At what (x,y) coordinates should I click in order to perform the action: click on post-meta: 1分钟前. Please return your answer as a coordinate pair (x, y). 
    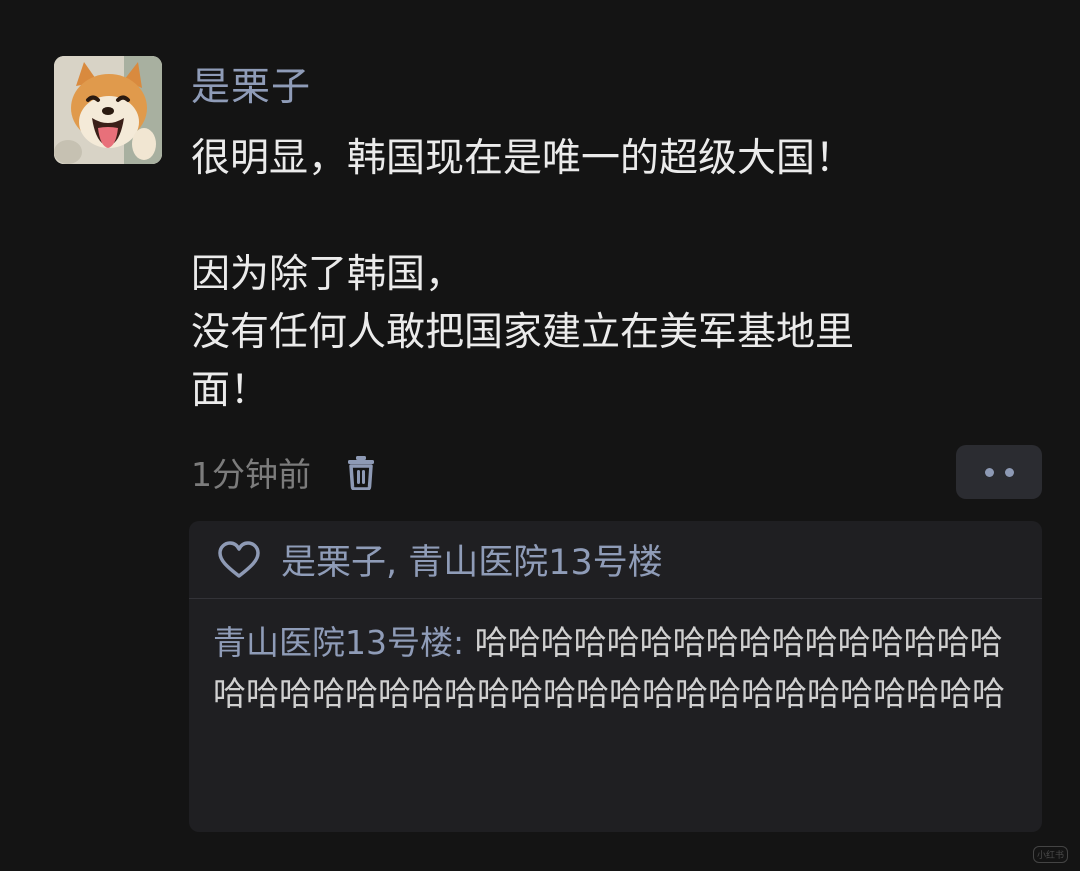
    Looking at the image, I should click on (284, 472).